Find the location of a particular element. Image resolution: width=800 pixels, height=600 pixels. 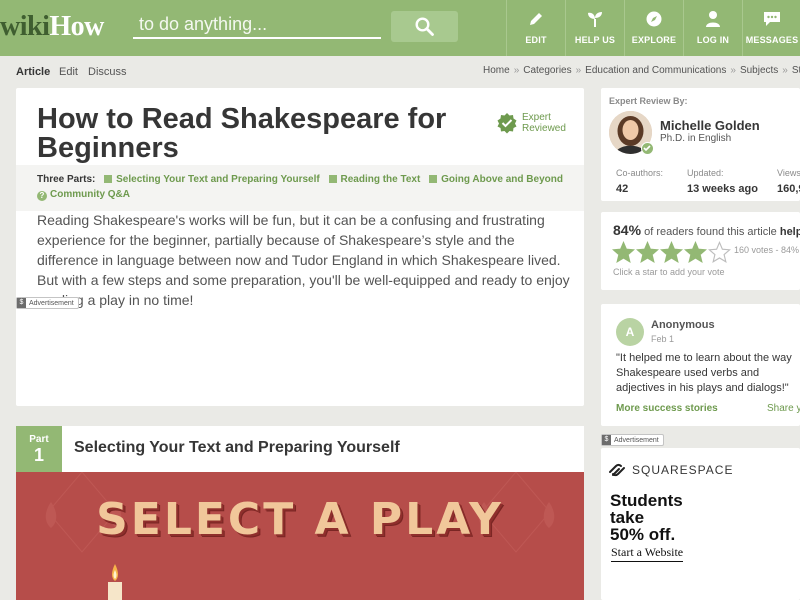

expert-reviewed-badge: Expert Reviewed is located at coordinates (531, 123).